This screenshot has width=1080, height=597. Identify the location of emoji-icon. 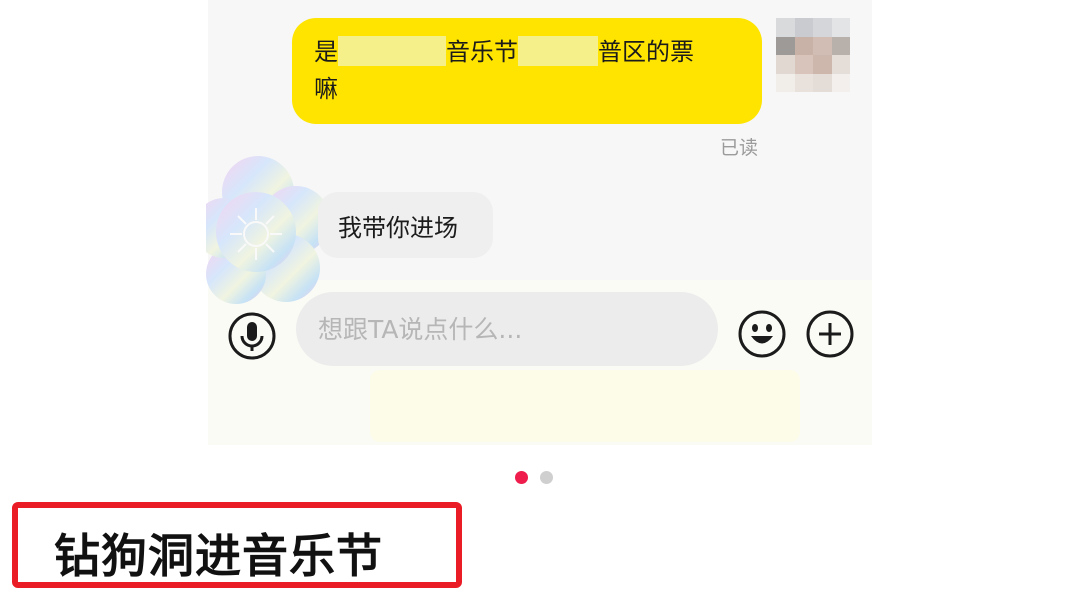
(762, 334).